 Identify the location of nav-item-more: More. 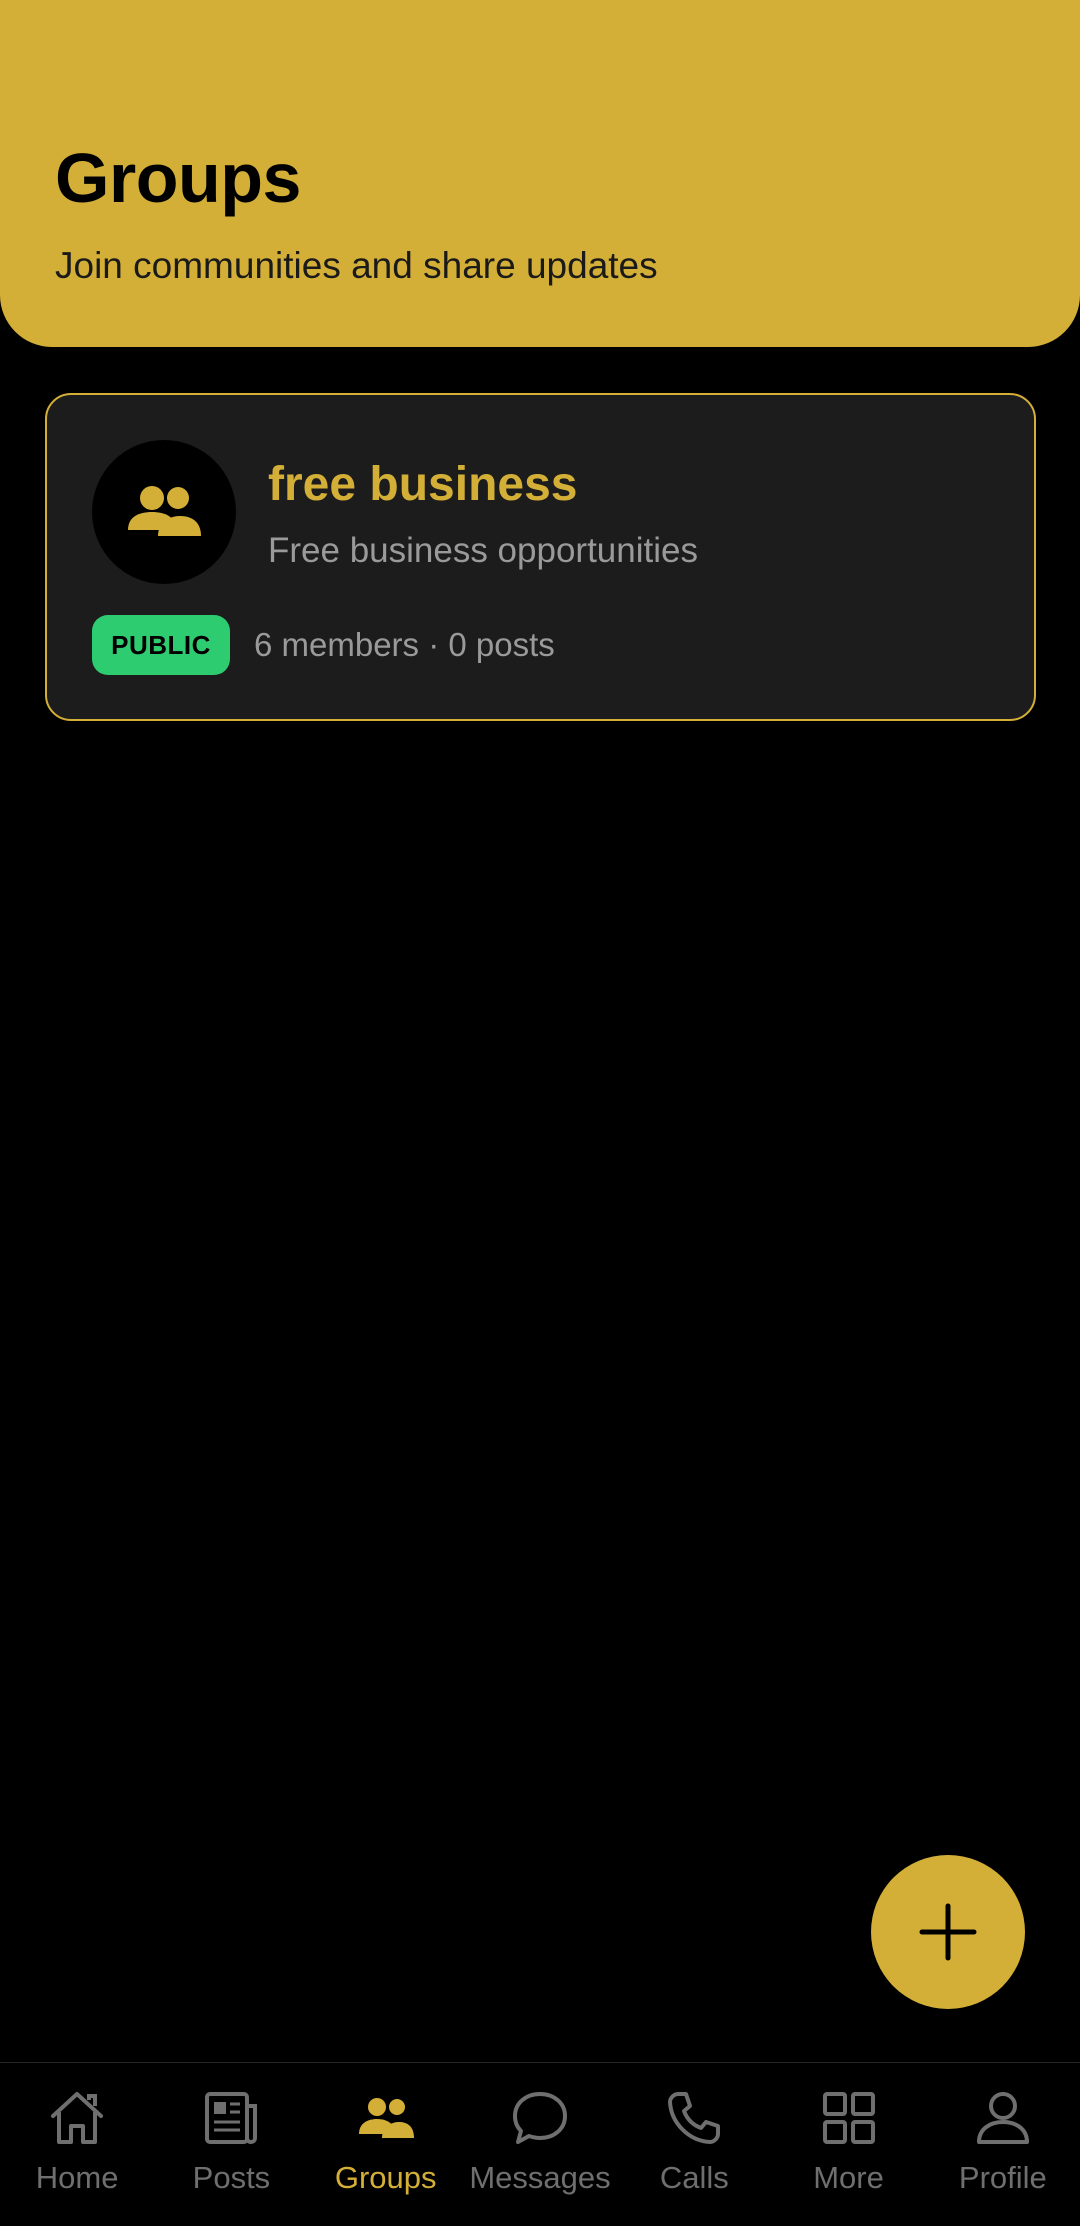
(848, 2144).